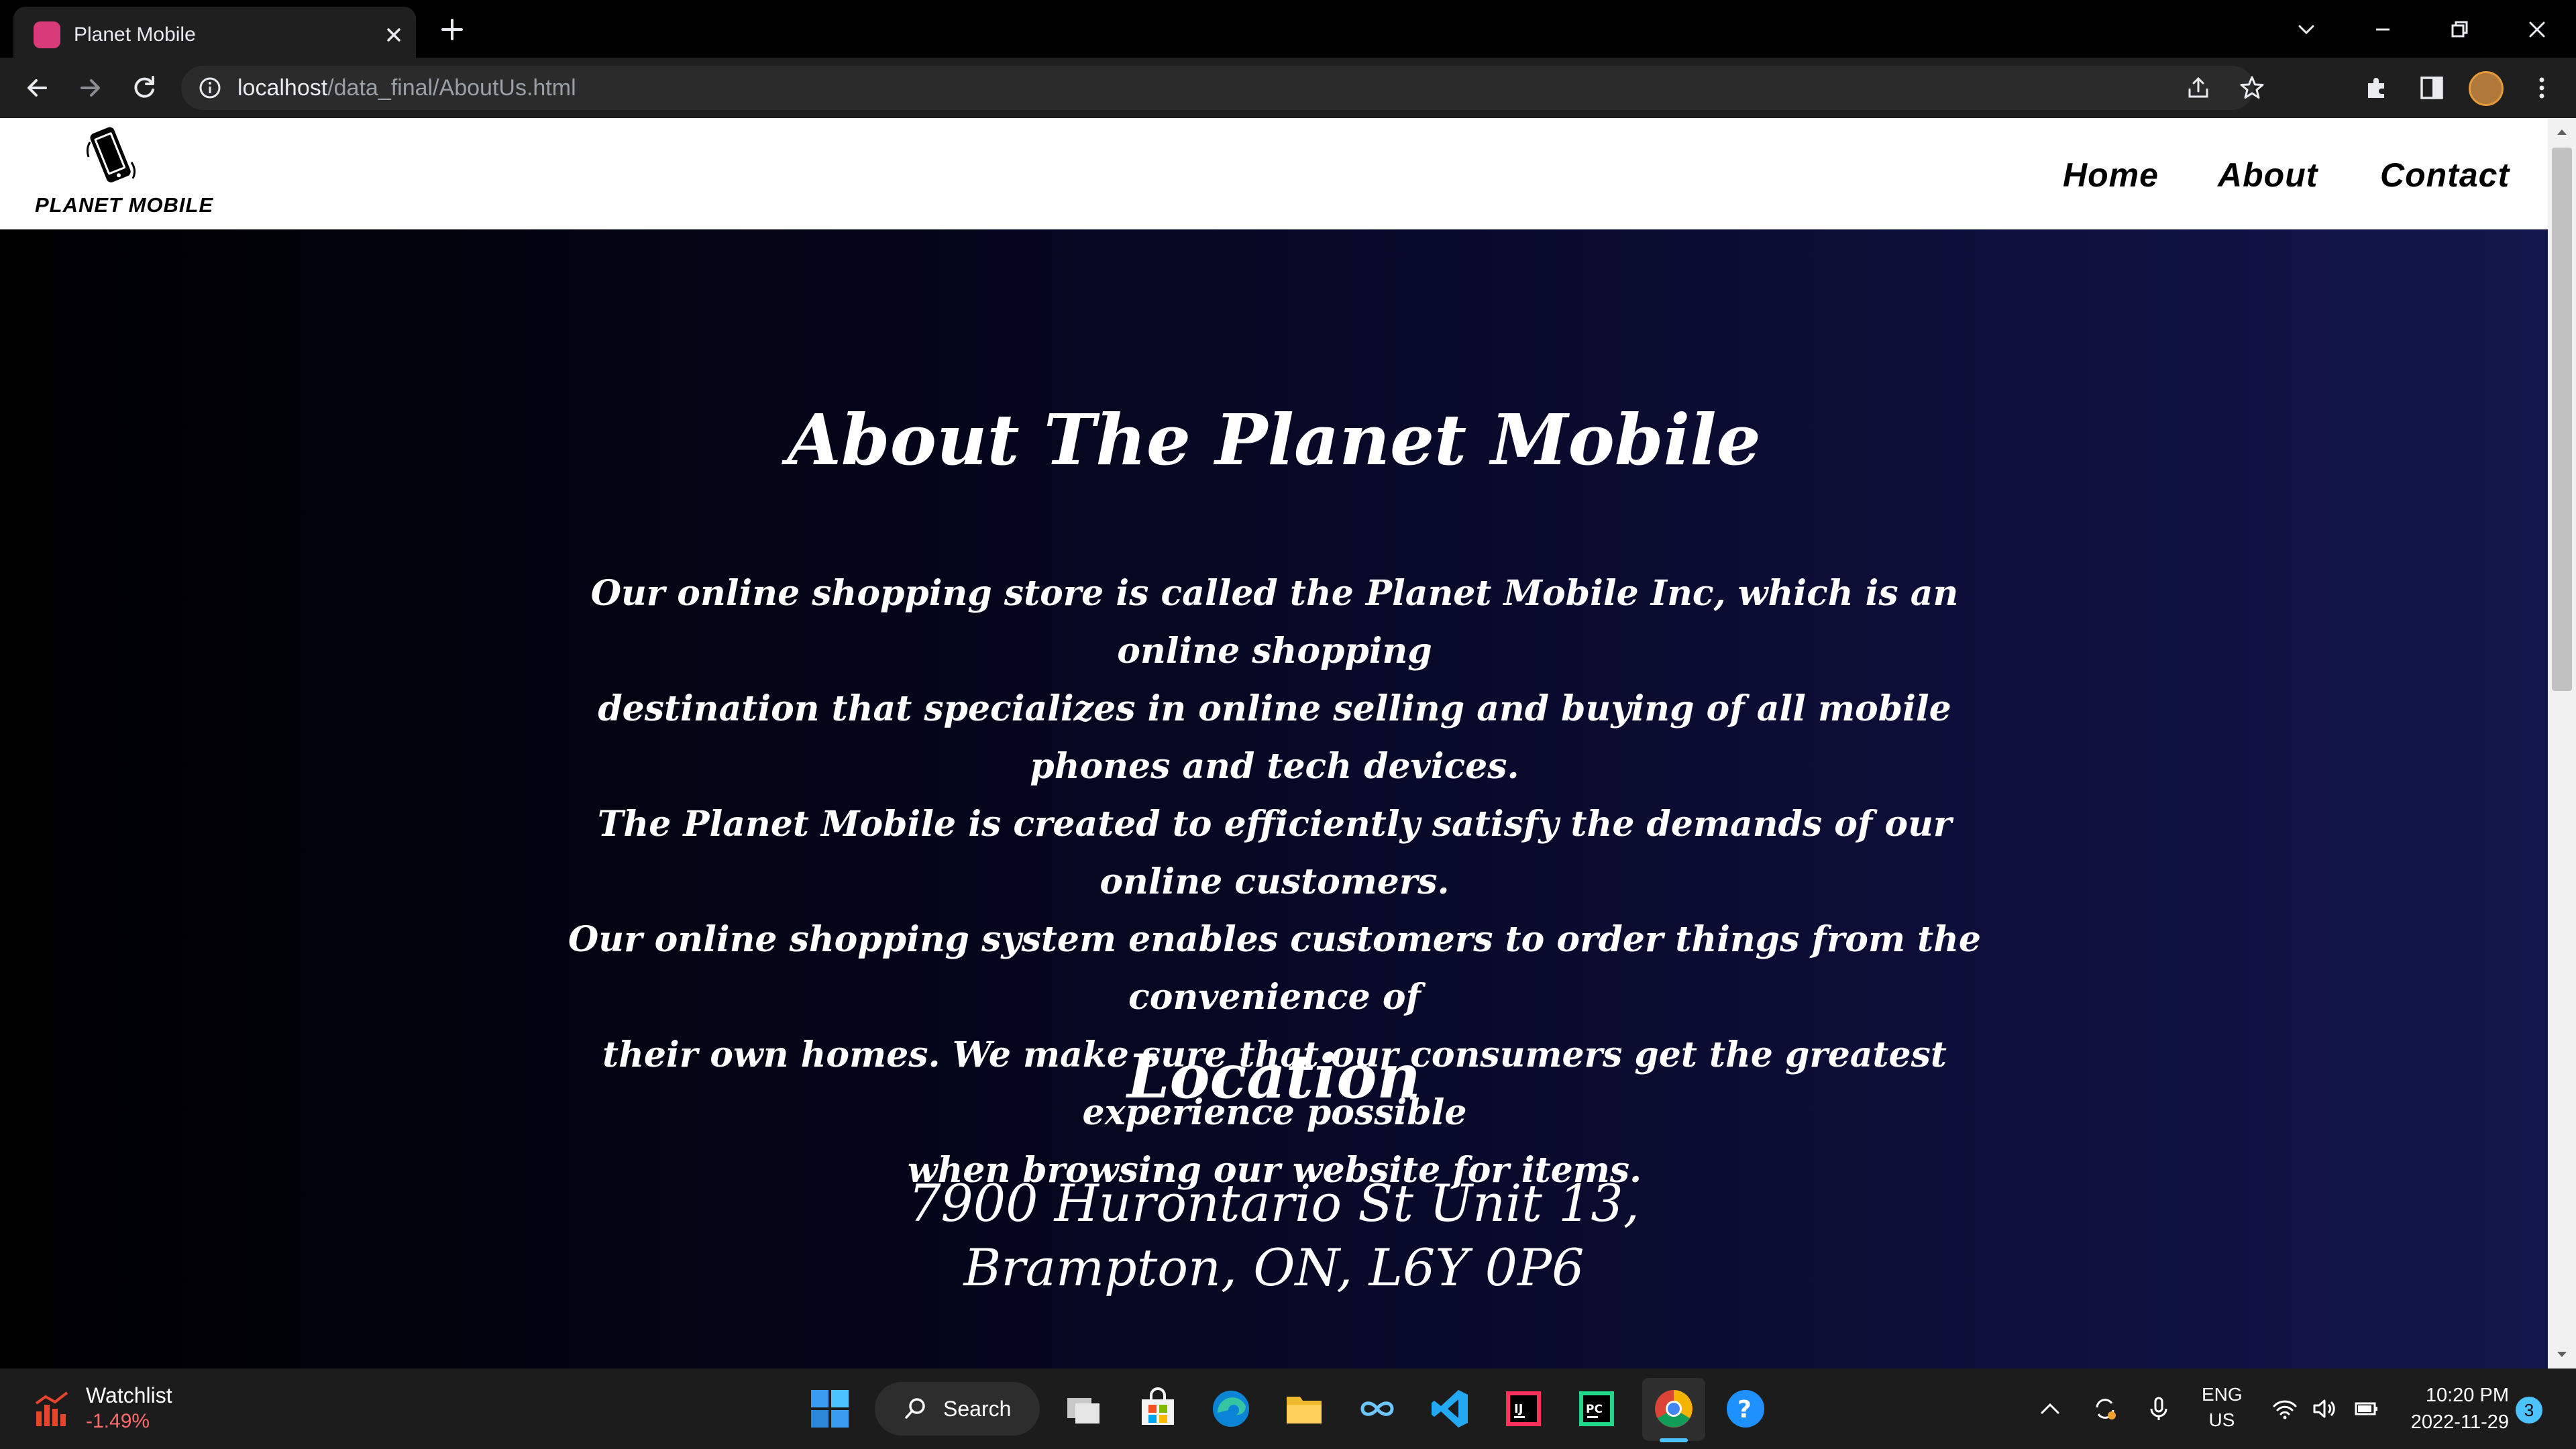  What do you see at coordinates (2445, 175) in the screenshot?
I see `nav-link-contact: Contact` at bounding box center [2445, 175].